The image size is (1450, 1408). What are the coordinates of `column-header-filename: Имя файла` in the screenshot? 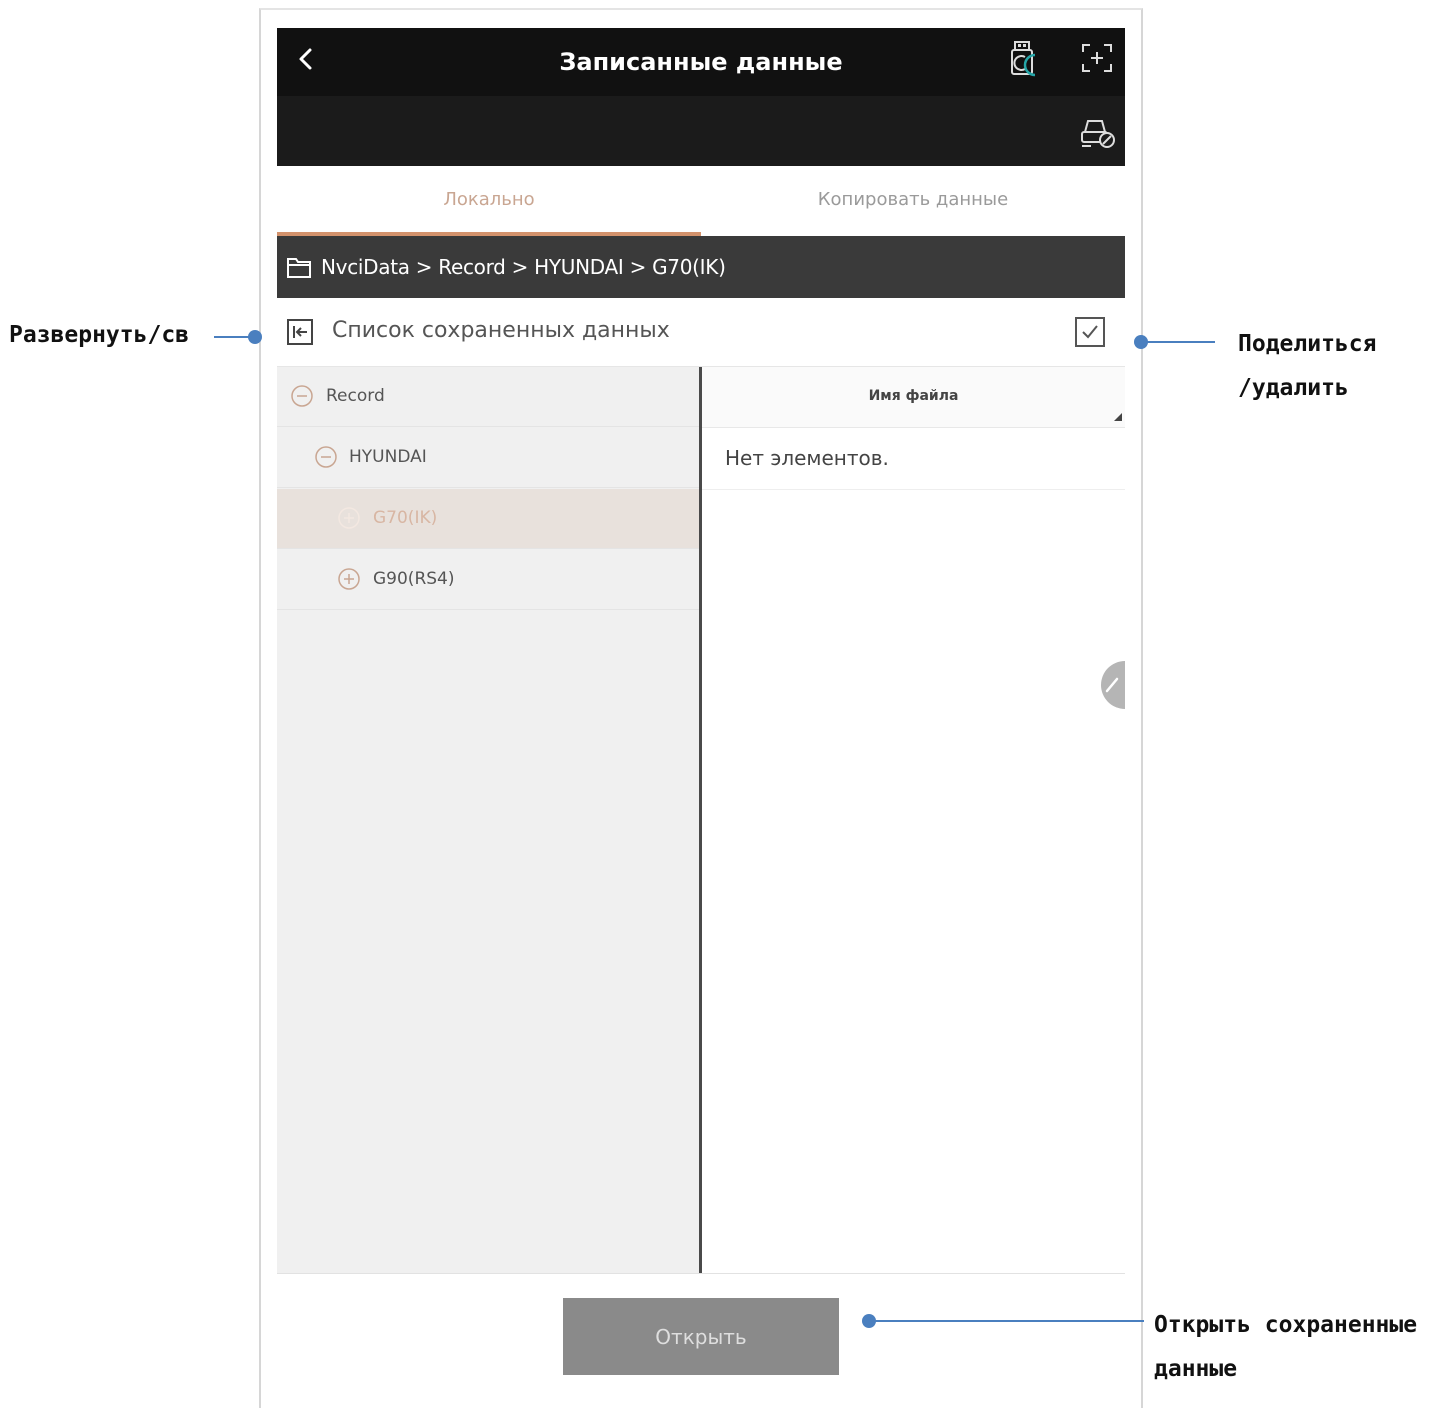 It's located at (913, 397).